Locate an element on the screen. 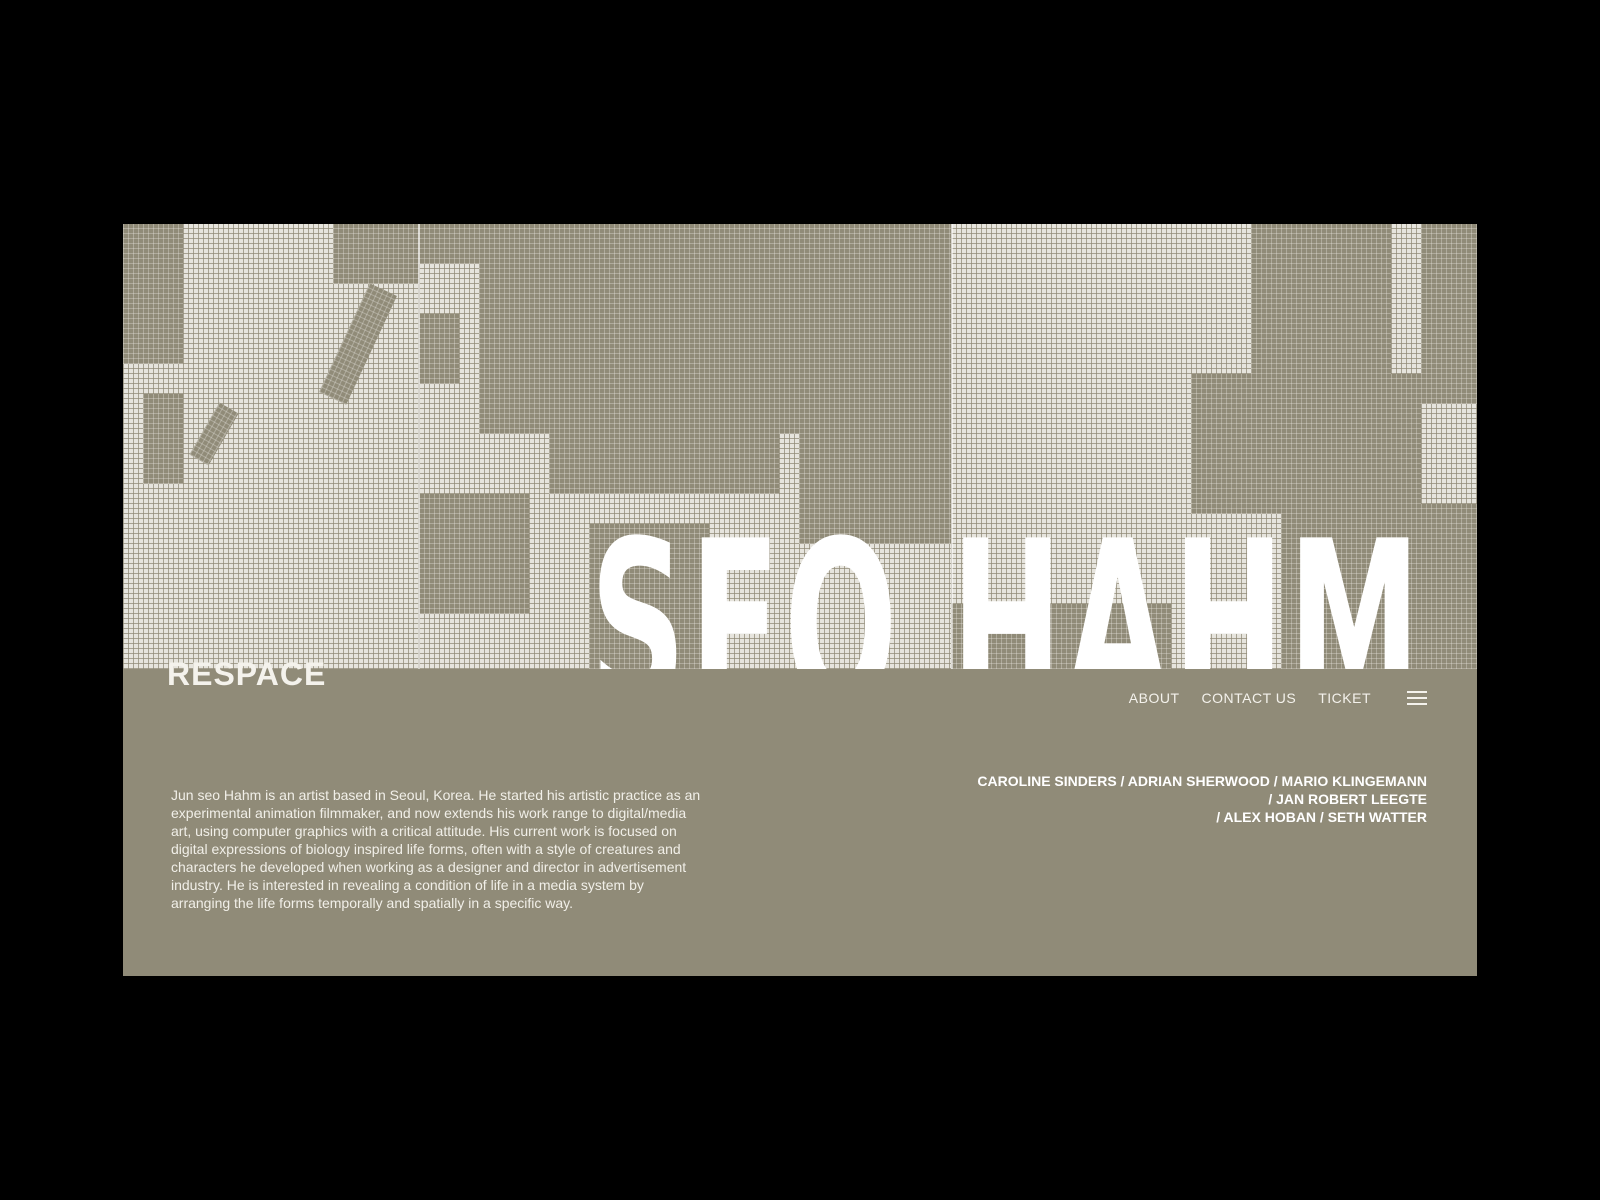 This screenshot has height=1200, width=1600. hamburger-menu-icon is located at coordinates (1417, 698).